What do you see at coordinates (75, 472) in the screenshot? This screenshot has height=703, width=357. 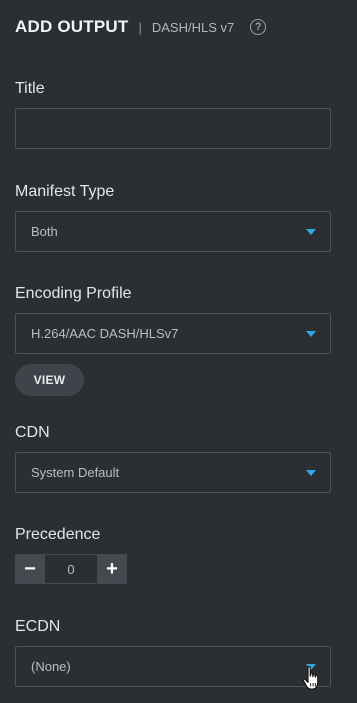 I see `cdn-value: System Default` at bounding box center [75, 472].